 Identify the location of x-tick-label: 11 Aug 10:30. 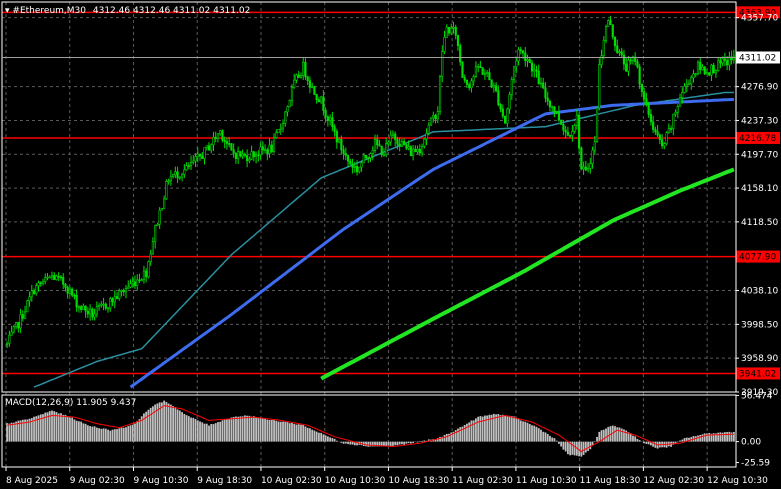
(546, 481).